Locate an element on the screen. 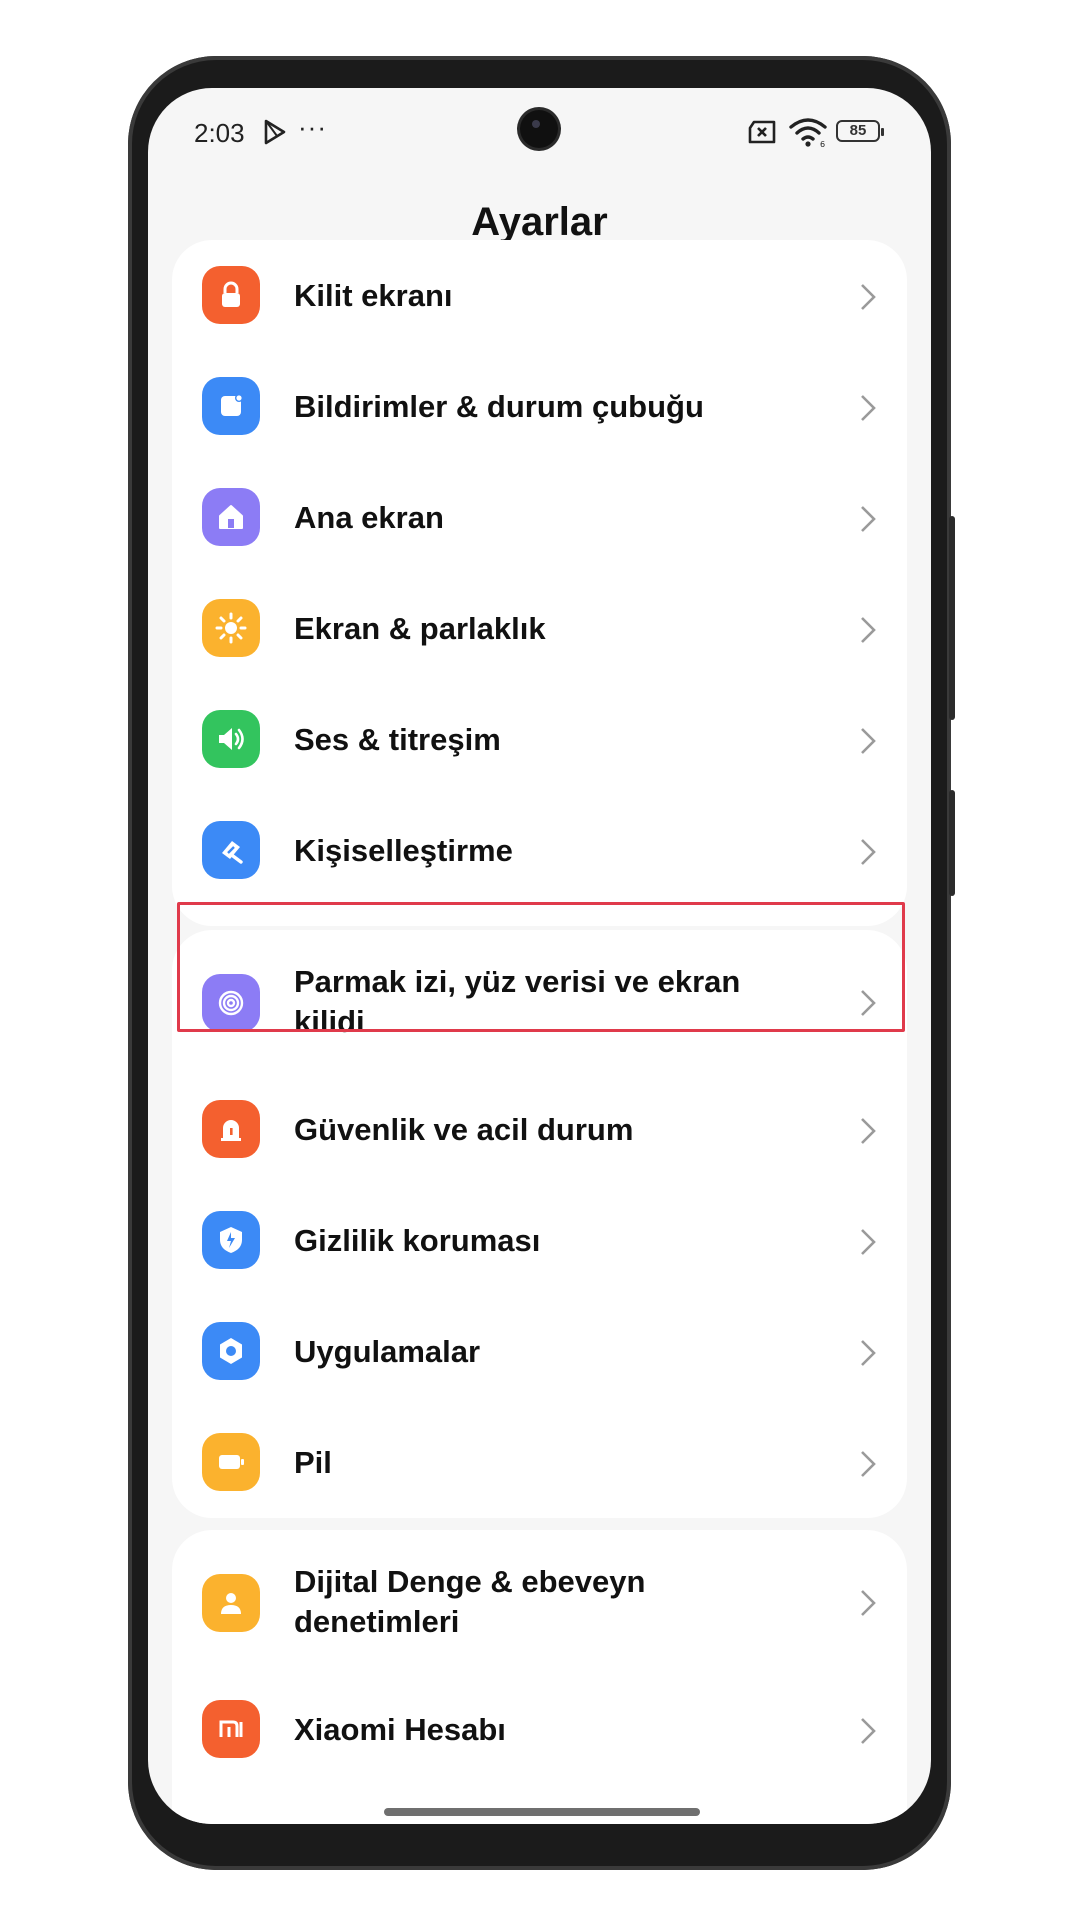 The height and width of the screenshot is (1920, 1080). highlight-box is located at coordinates (541, 967).